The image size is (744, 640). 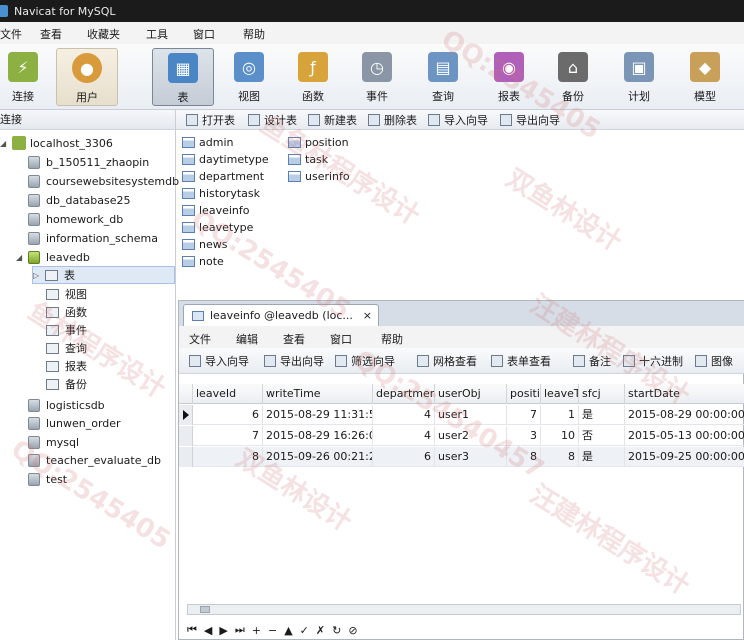 What do you see at coordinates (215, 210) in the screenshot?
I see `table-item: leaveinfo` at bounding box center [215, 210].